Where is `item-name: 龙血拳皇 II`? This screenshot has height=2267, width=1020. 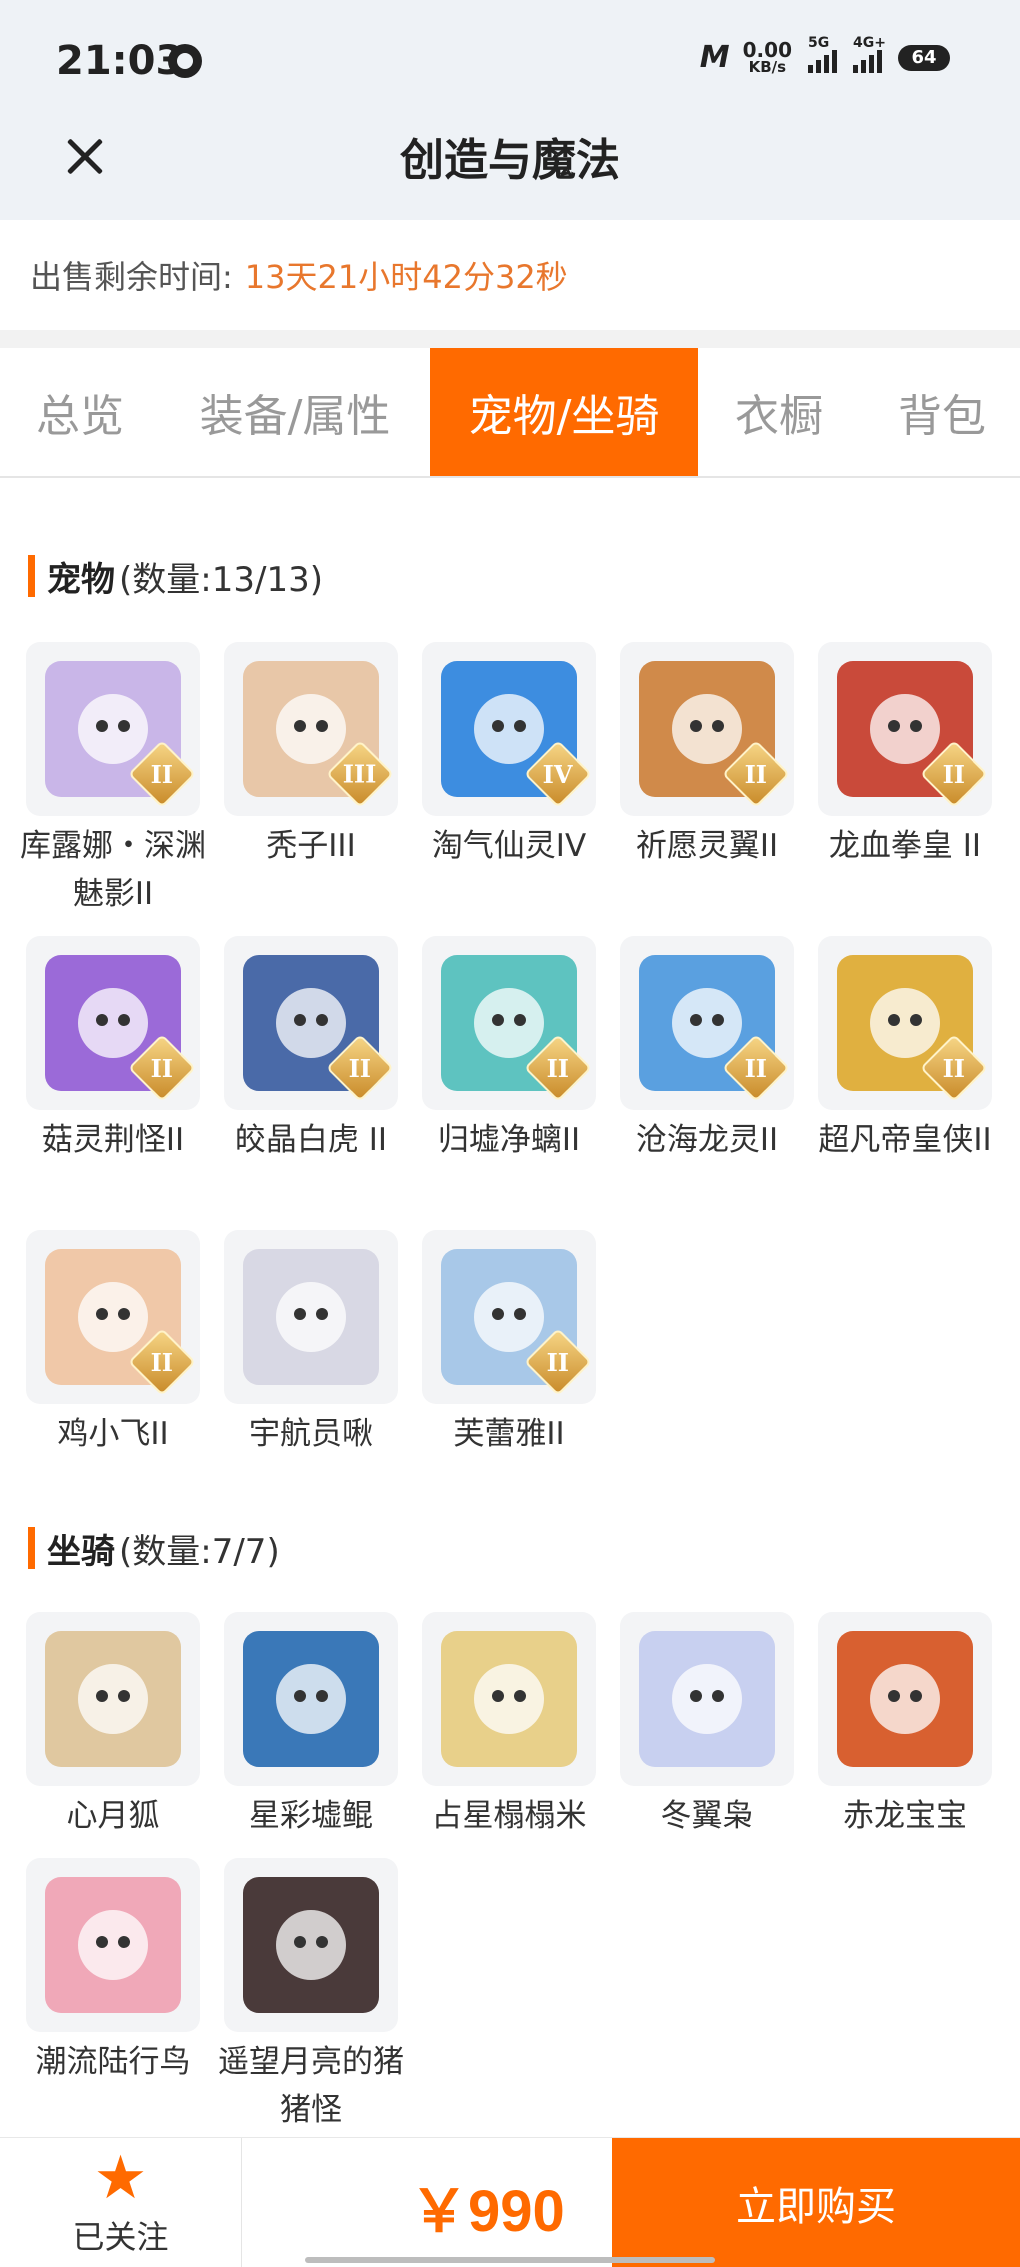 item-name: 龙血拳皇 II is located at coordinates (905, 846).